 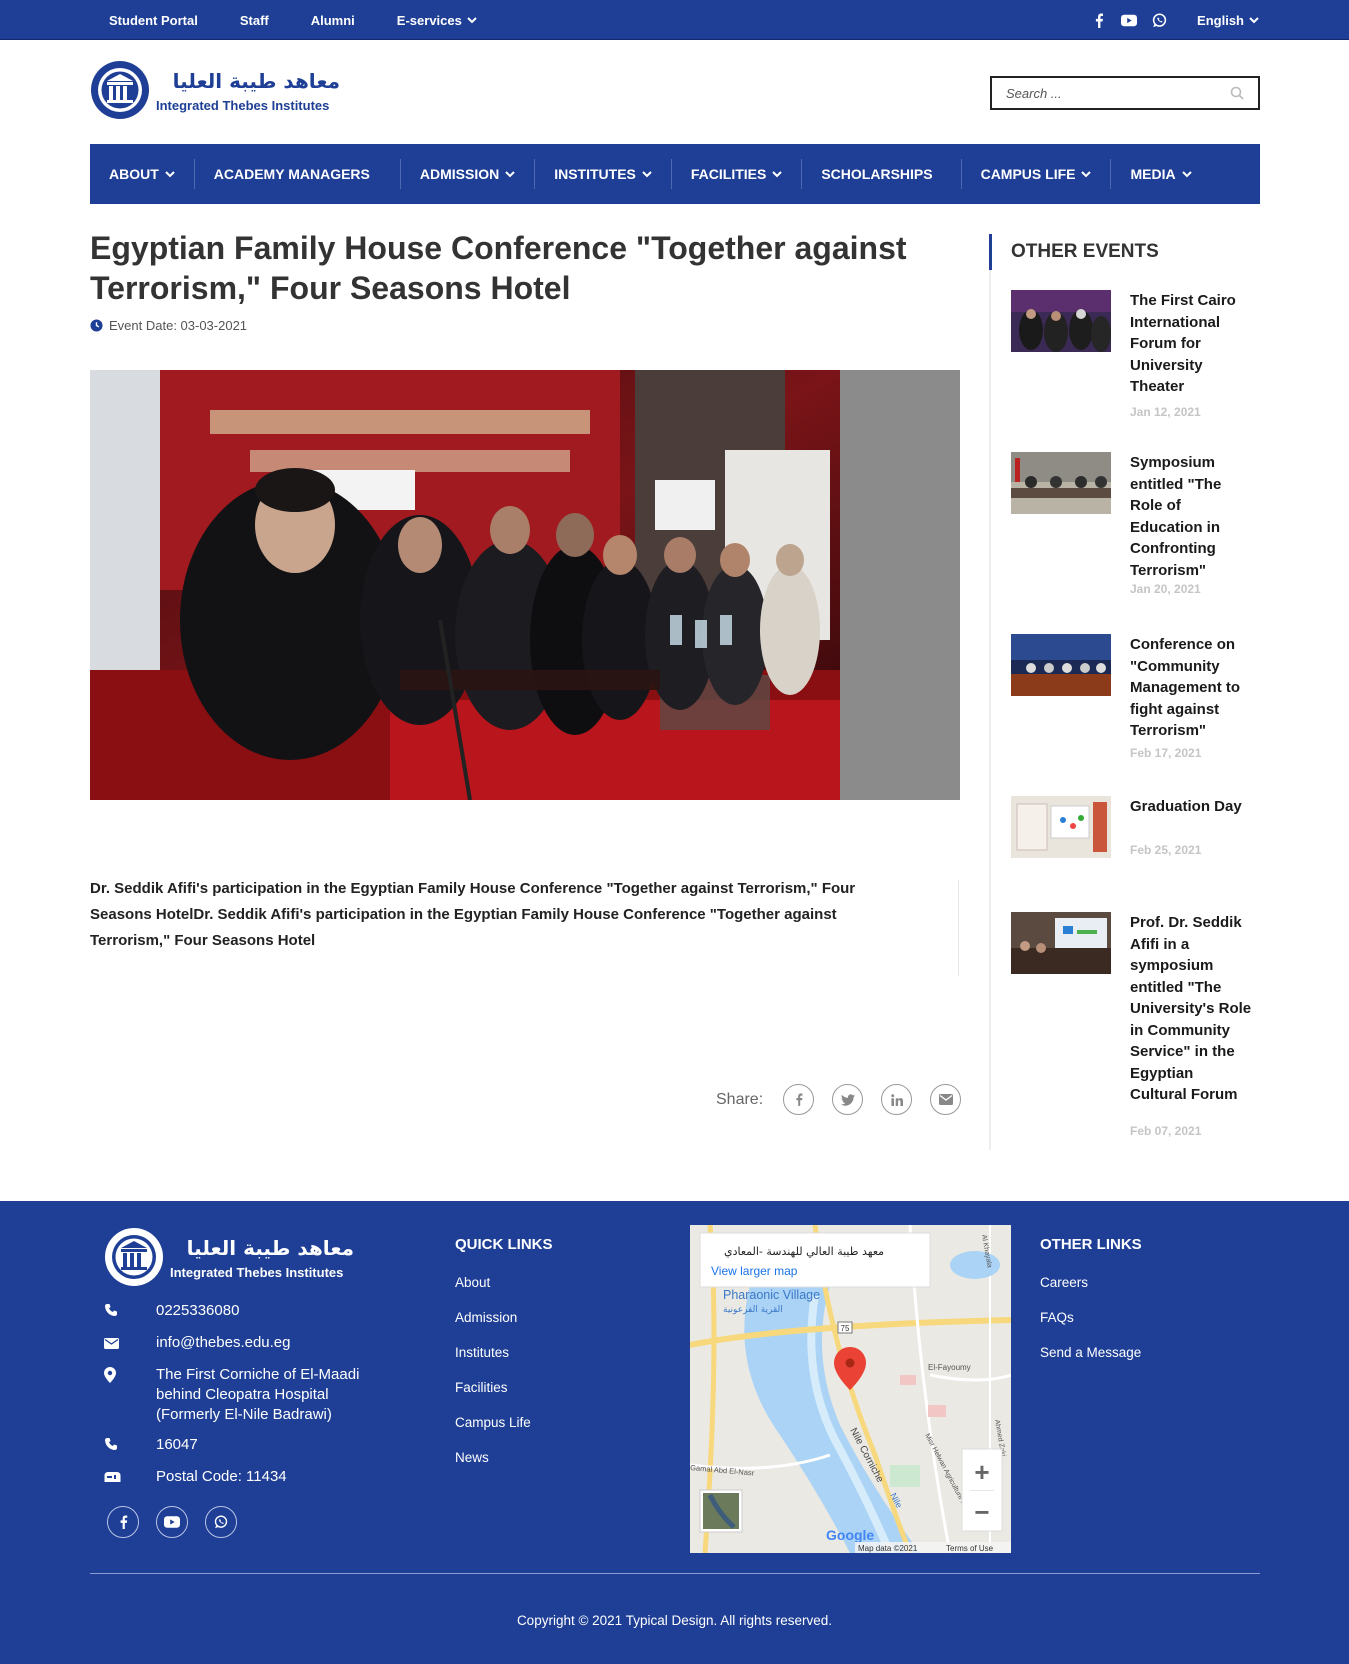 I want to click on quick-link-campus-life: Campus Life, so click(x=493, y=1432).